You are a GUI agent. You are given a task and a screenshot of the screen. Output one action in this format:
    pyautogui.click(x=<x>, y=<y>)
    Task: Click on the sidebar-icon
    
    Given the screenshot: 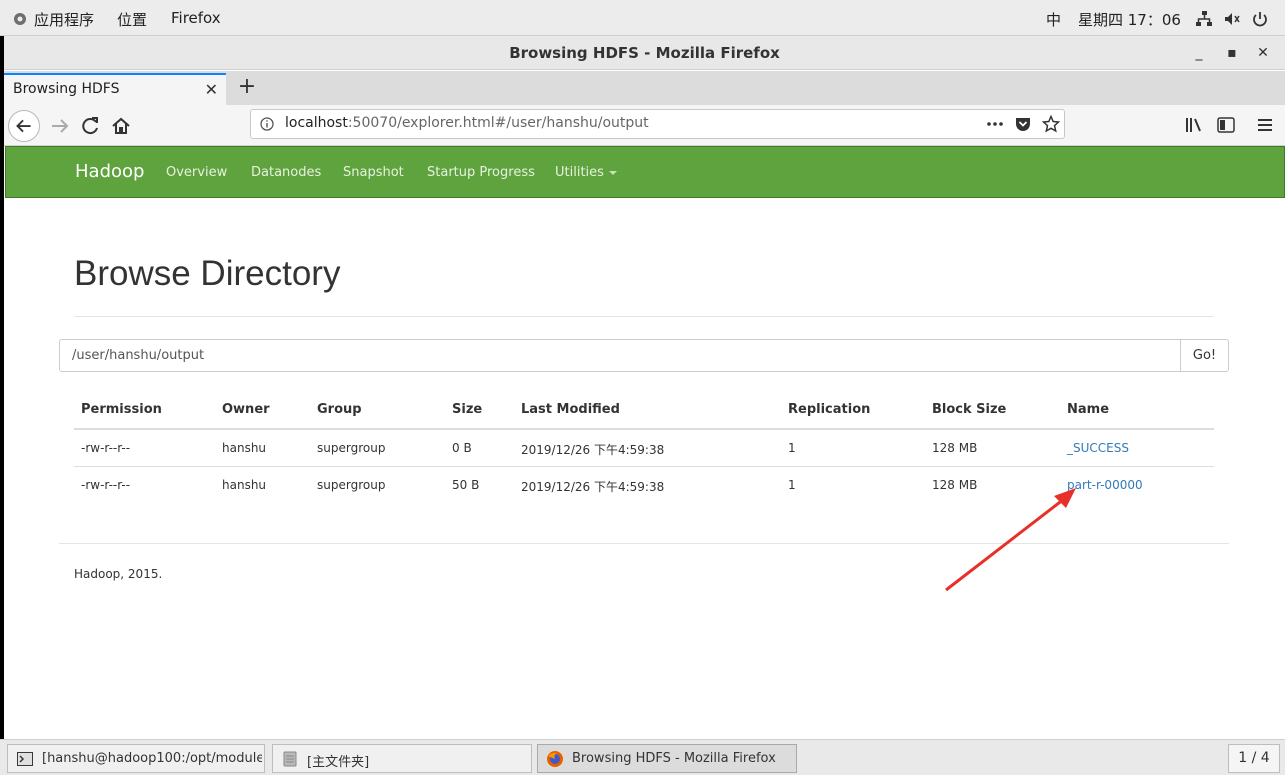 What is the action you would take?
    pyautogui.click(x=1226, y=125)
    